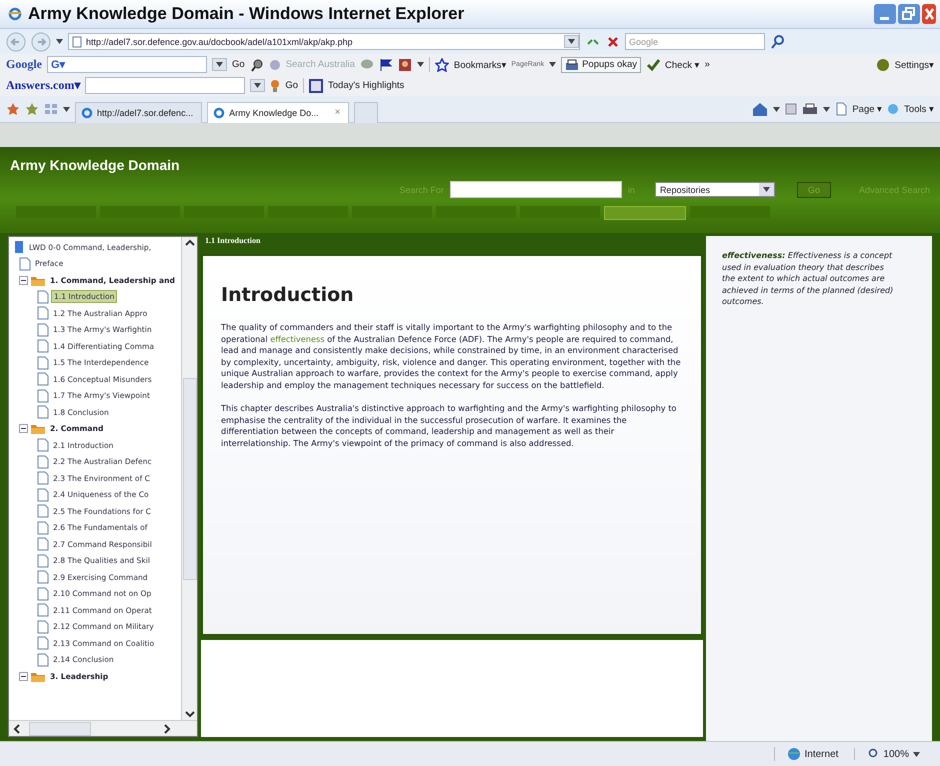 The image size is (940, 766). Describe the element at coordinates (867, 109) in the screenshot. I see `page-menu: Page ▾` at that location.